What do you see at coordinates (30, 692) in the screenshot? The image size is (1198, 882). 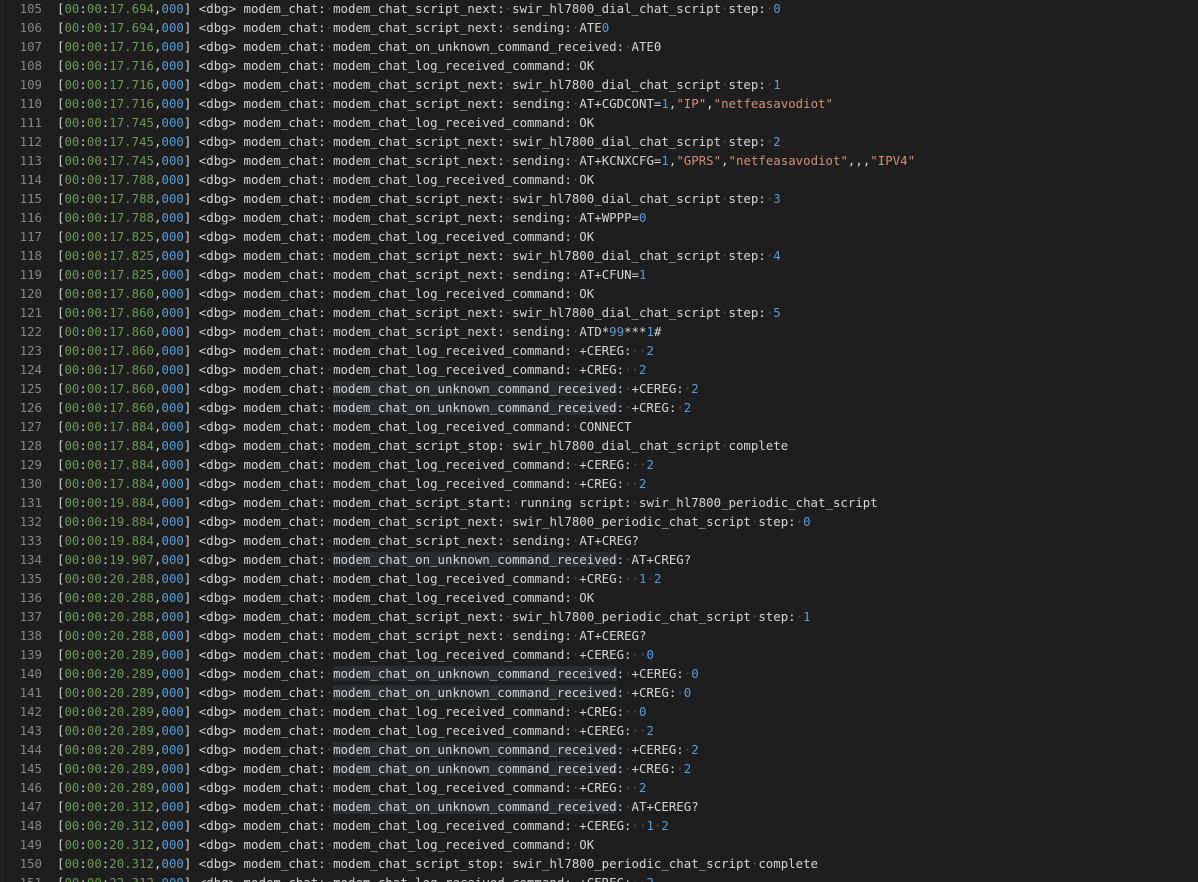 I see `line-number: 141` at bounding box center [30, 692].